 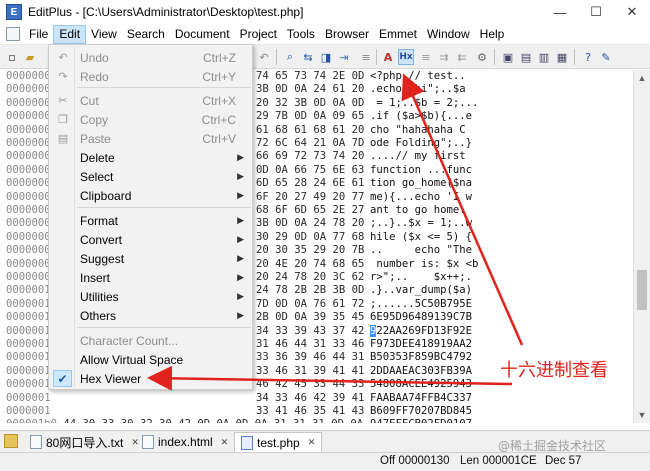 What do you see at coordinates (632, 12) in the screenshot?
I see `close-button: ✕` at bounding box center [632, 12].